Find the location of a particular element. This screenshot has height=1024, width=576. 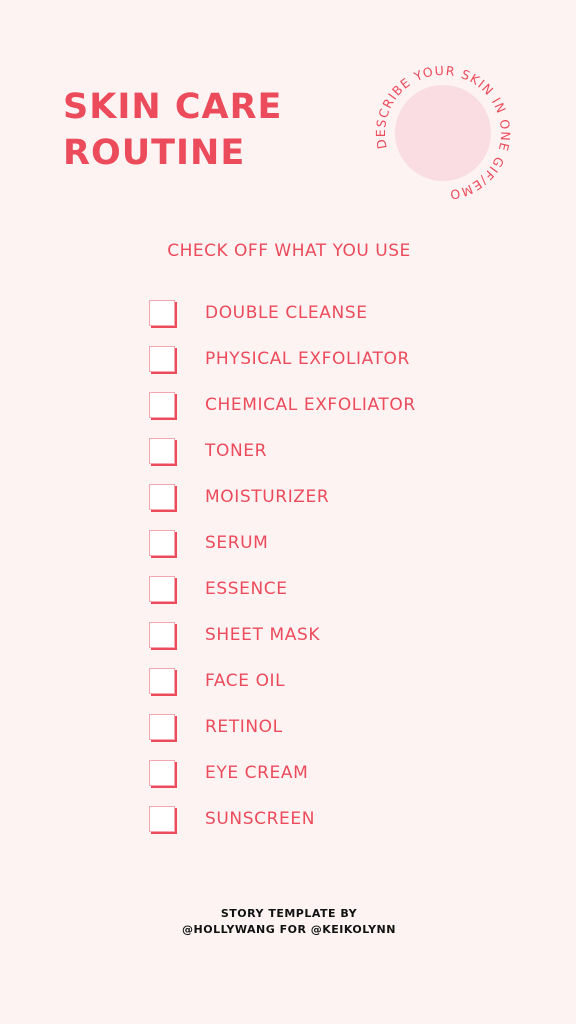

checklist-item: RETINOL is located at coordinates (282, 727).